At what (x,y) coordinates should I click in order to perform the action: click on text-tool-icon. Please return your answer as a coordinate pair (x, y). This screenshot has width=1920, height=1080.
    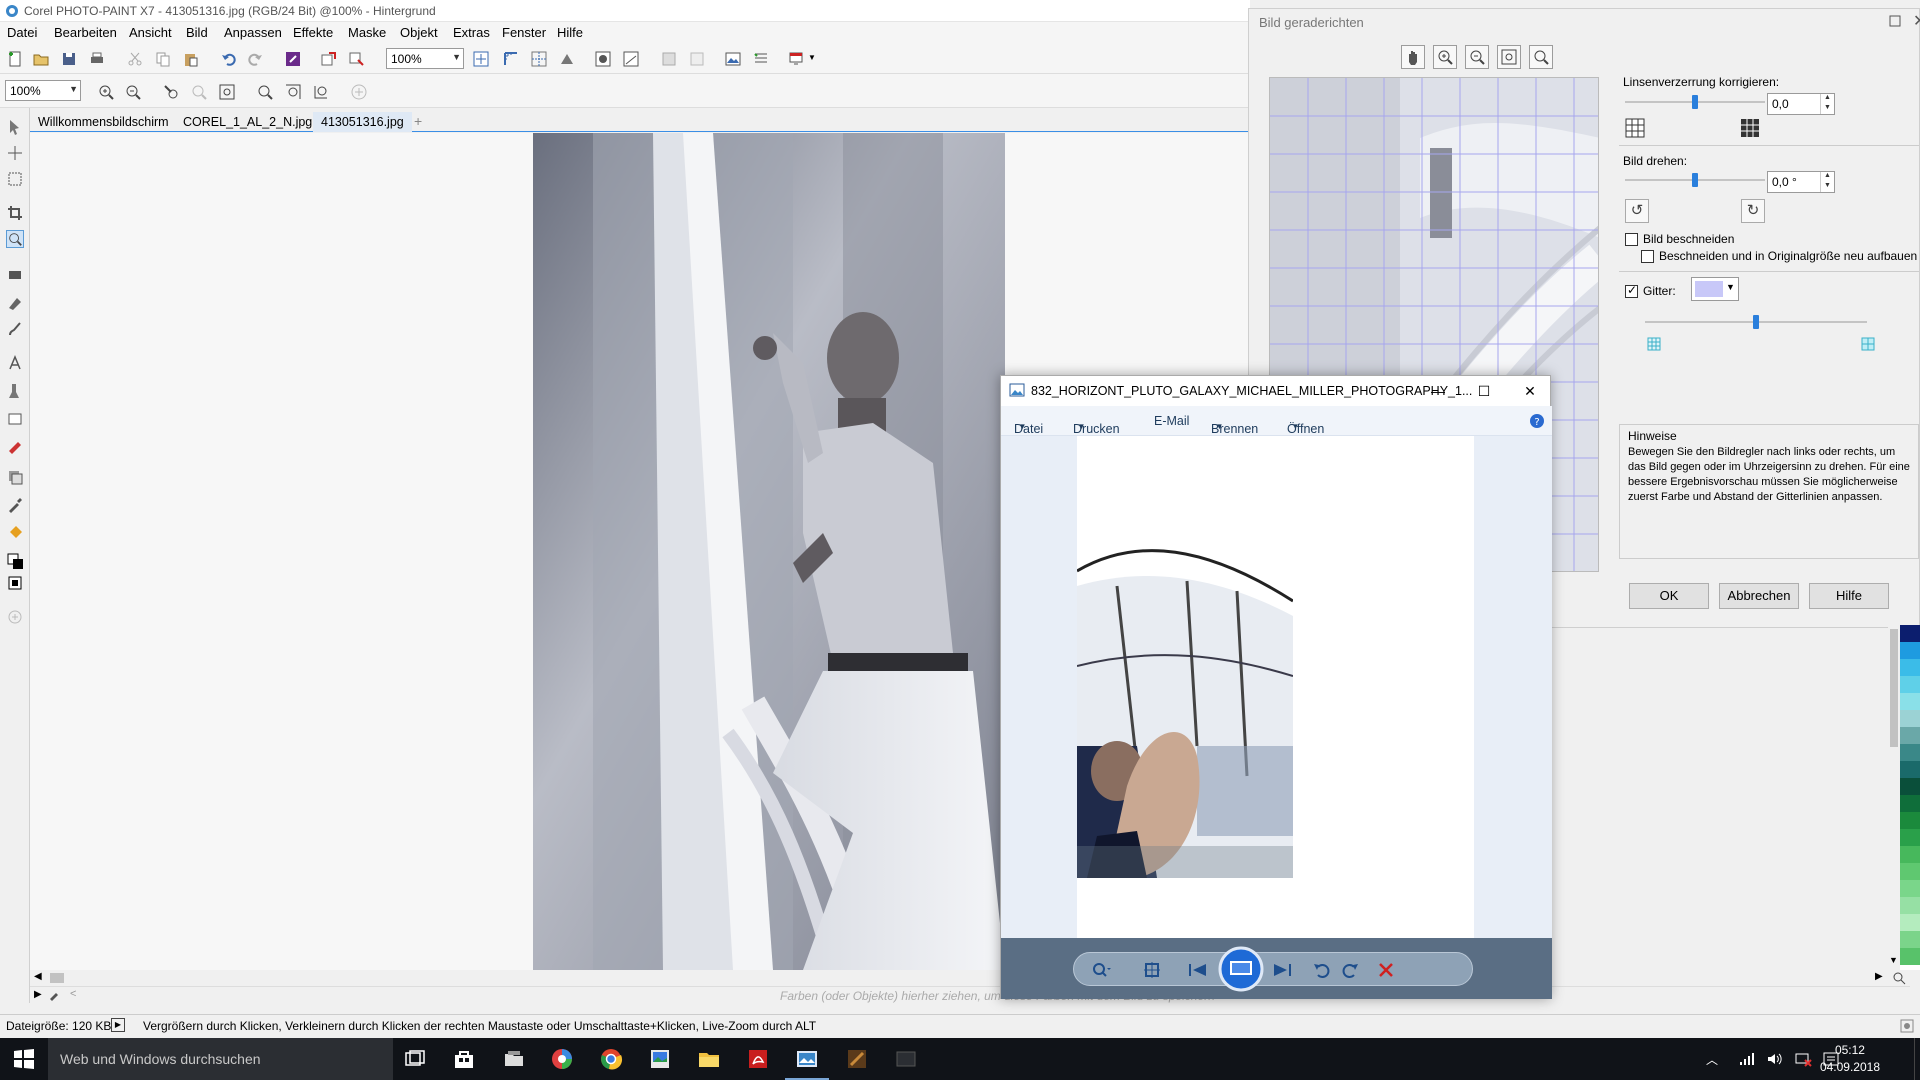
    Looking at the image, I should click on (15, 363).